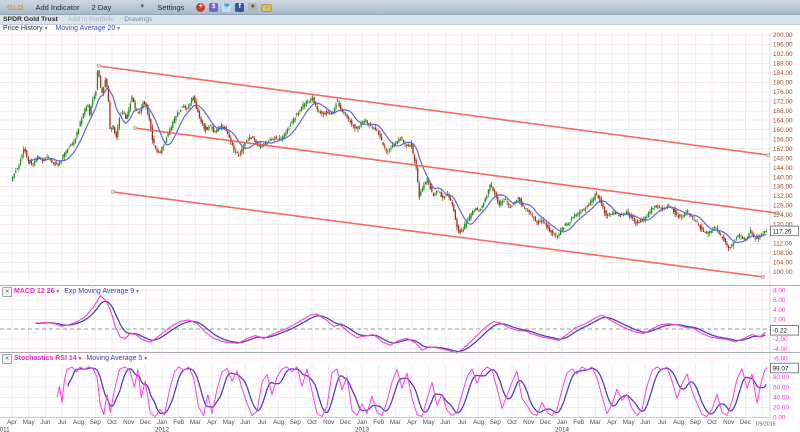  What do you see at coordinates (91, 19) in the screenshot?
I see `add-to-portfolio-link: Add to Portfolio` at bounding box center [91, 19].